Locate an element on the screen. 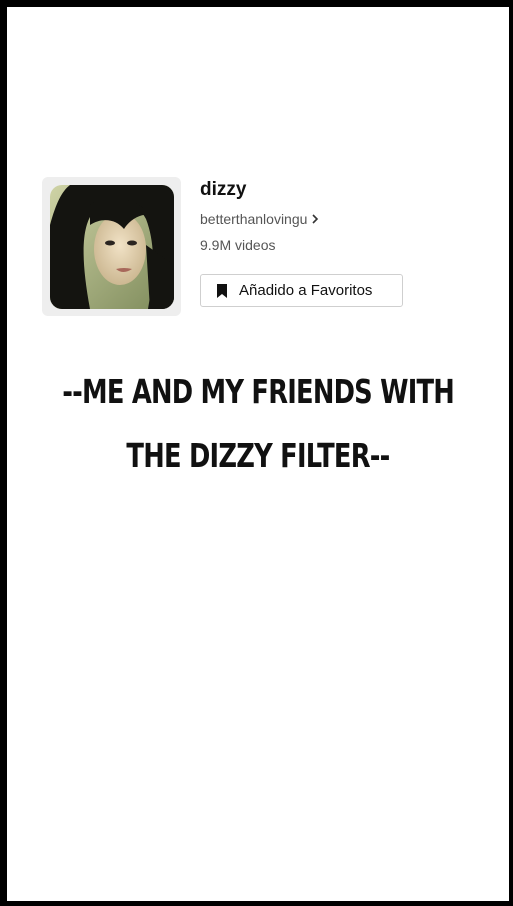 The height and width of the screenshot is (906, 513). favorites-button-label: Añadido a Favoritos is located at coordinates (306, 290).